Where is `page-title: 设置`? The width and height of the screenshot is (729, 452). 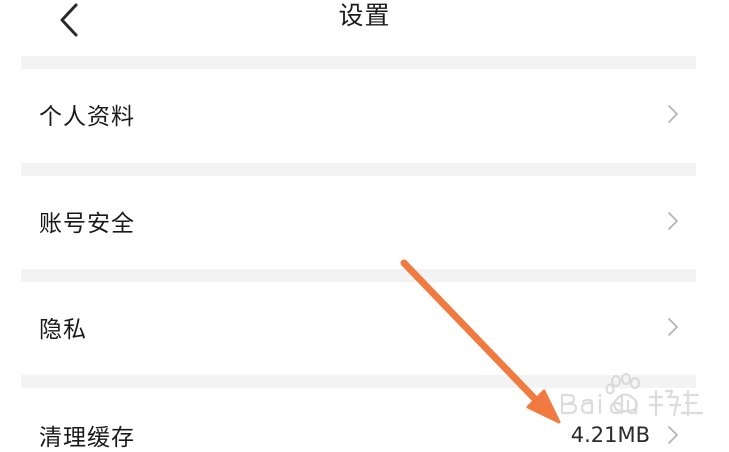
page-title: 设置 is located at coordinates (364, 15).